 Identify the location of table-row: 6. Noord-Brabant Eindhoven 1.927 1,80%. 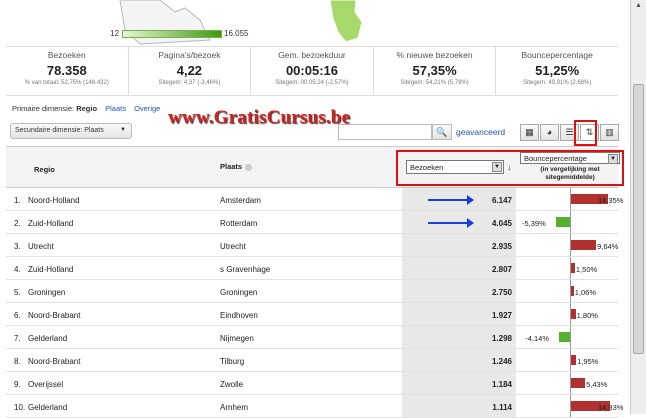
(312, 314).